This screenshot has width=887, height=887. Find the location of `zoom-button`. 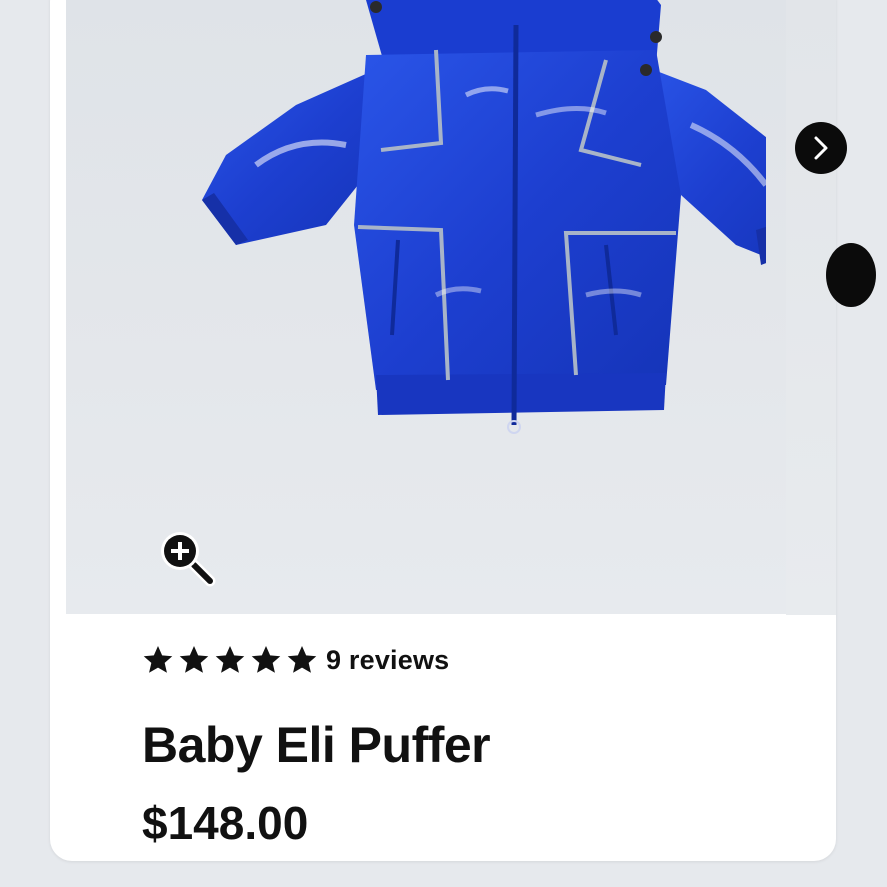

zoom-button is located at coordinates (187, 558).